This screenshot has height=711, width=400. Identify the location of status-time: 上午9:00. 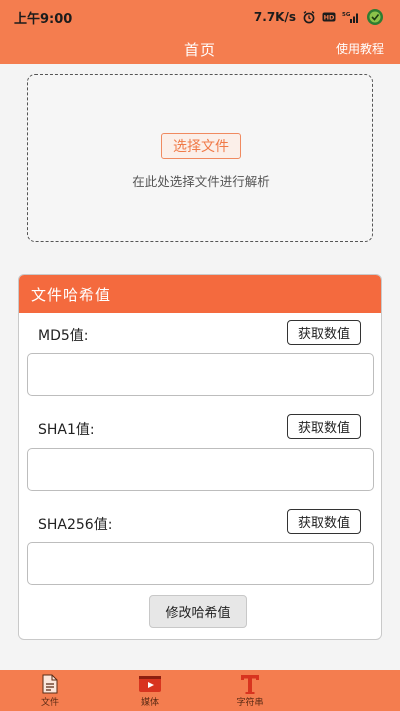
(43, 19).